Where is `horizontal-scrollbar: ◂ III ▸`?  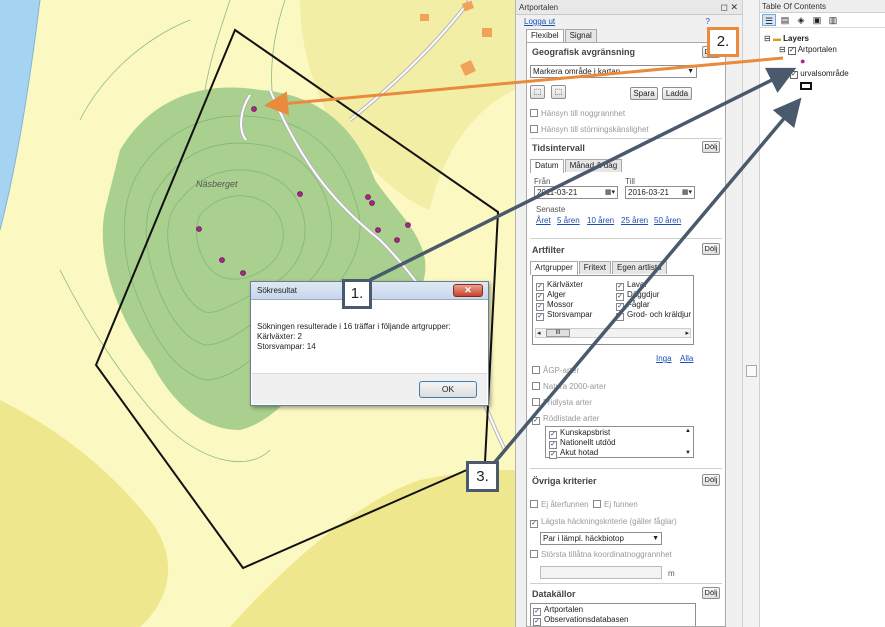
horizontal-scrollbar: ◂ III ▸ is located at coordinates (613, 333).